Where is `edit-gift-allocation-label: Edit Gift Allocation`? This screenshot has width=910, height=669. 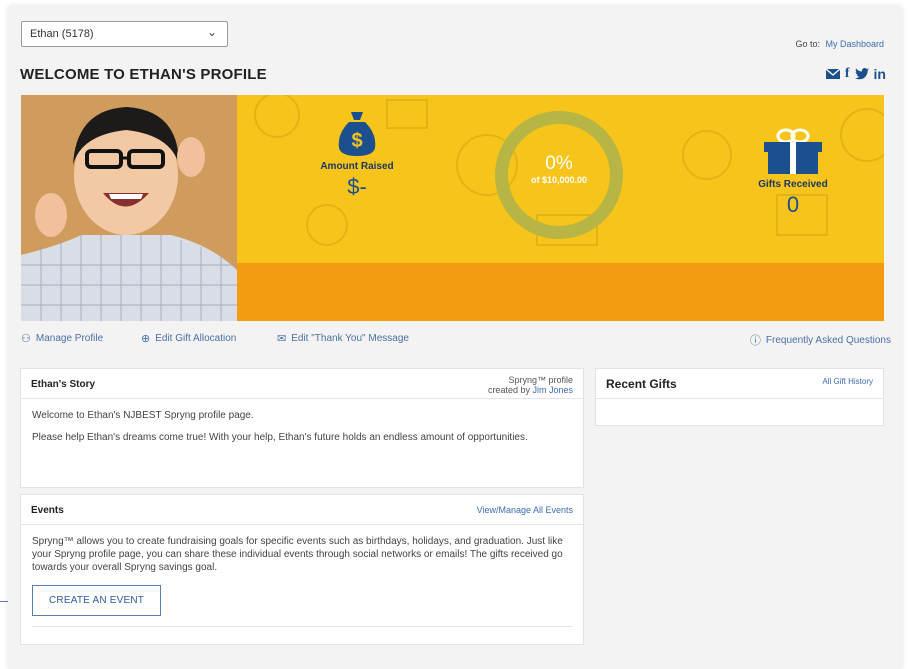 edit-gift-allocation-label: Edit Gift Allocation is located at coordinates (196, 338).